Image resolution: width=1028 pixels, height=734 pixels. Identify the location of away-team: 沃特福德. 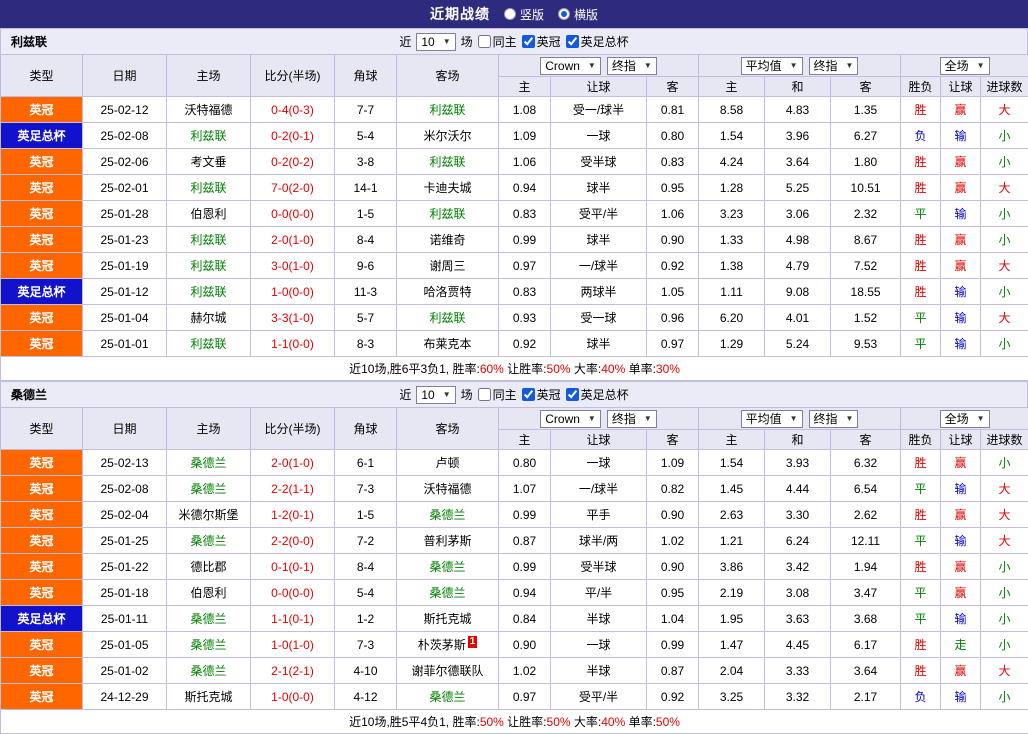
(448, 489).